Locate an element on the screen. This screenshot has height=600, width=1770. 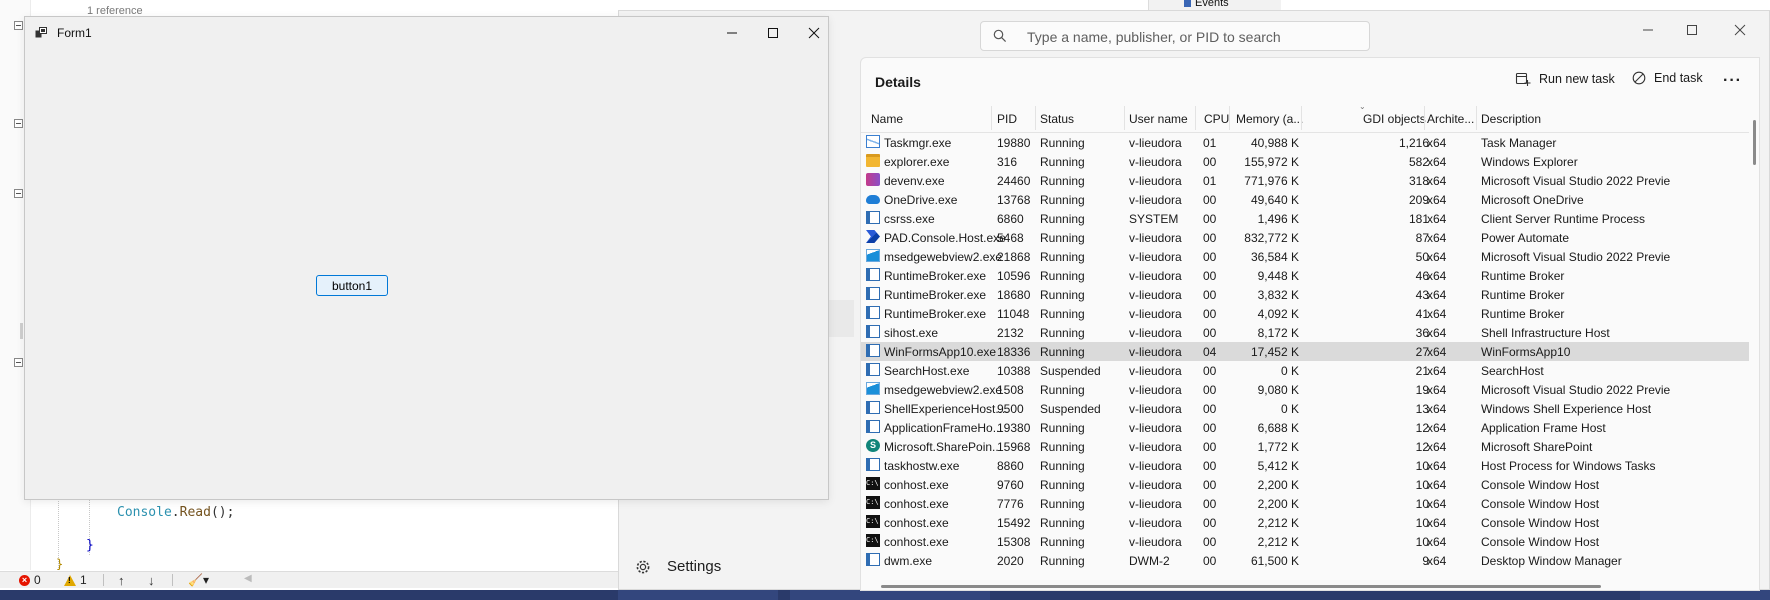
cell-status: Running is located at coordinates (1062, 428).